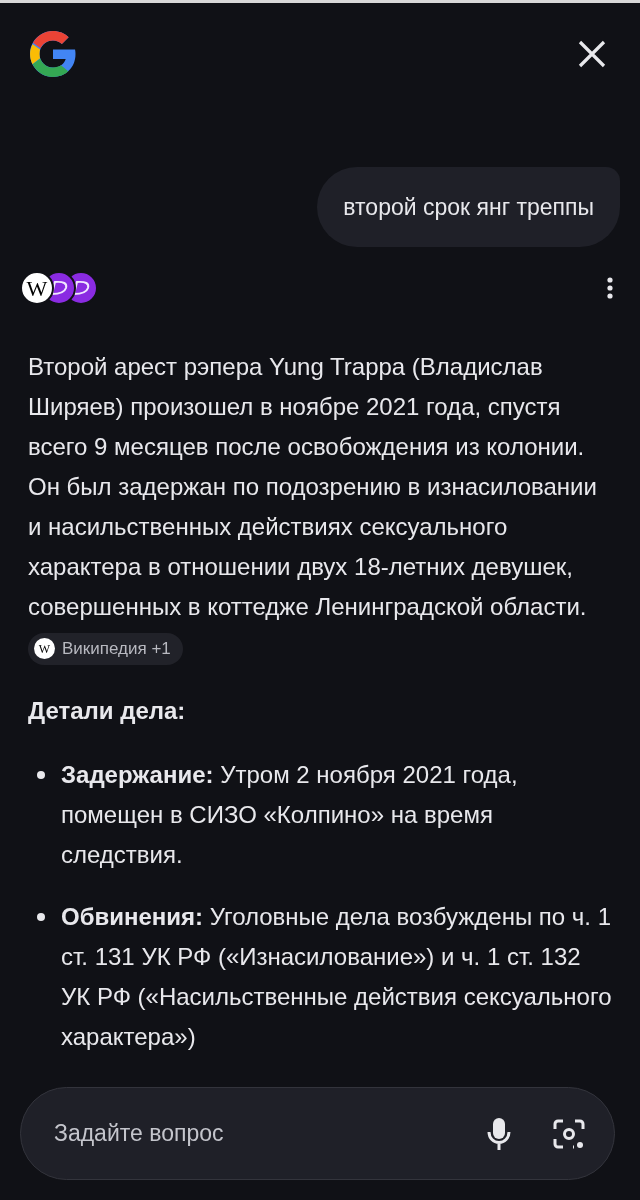 The image size is (640, 1200). What do you see at coordinates (592, 54) in the screenshot?
I see `close-icon` at bounding box center [592, 54].